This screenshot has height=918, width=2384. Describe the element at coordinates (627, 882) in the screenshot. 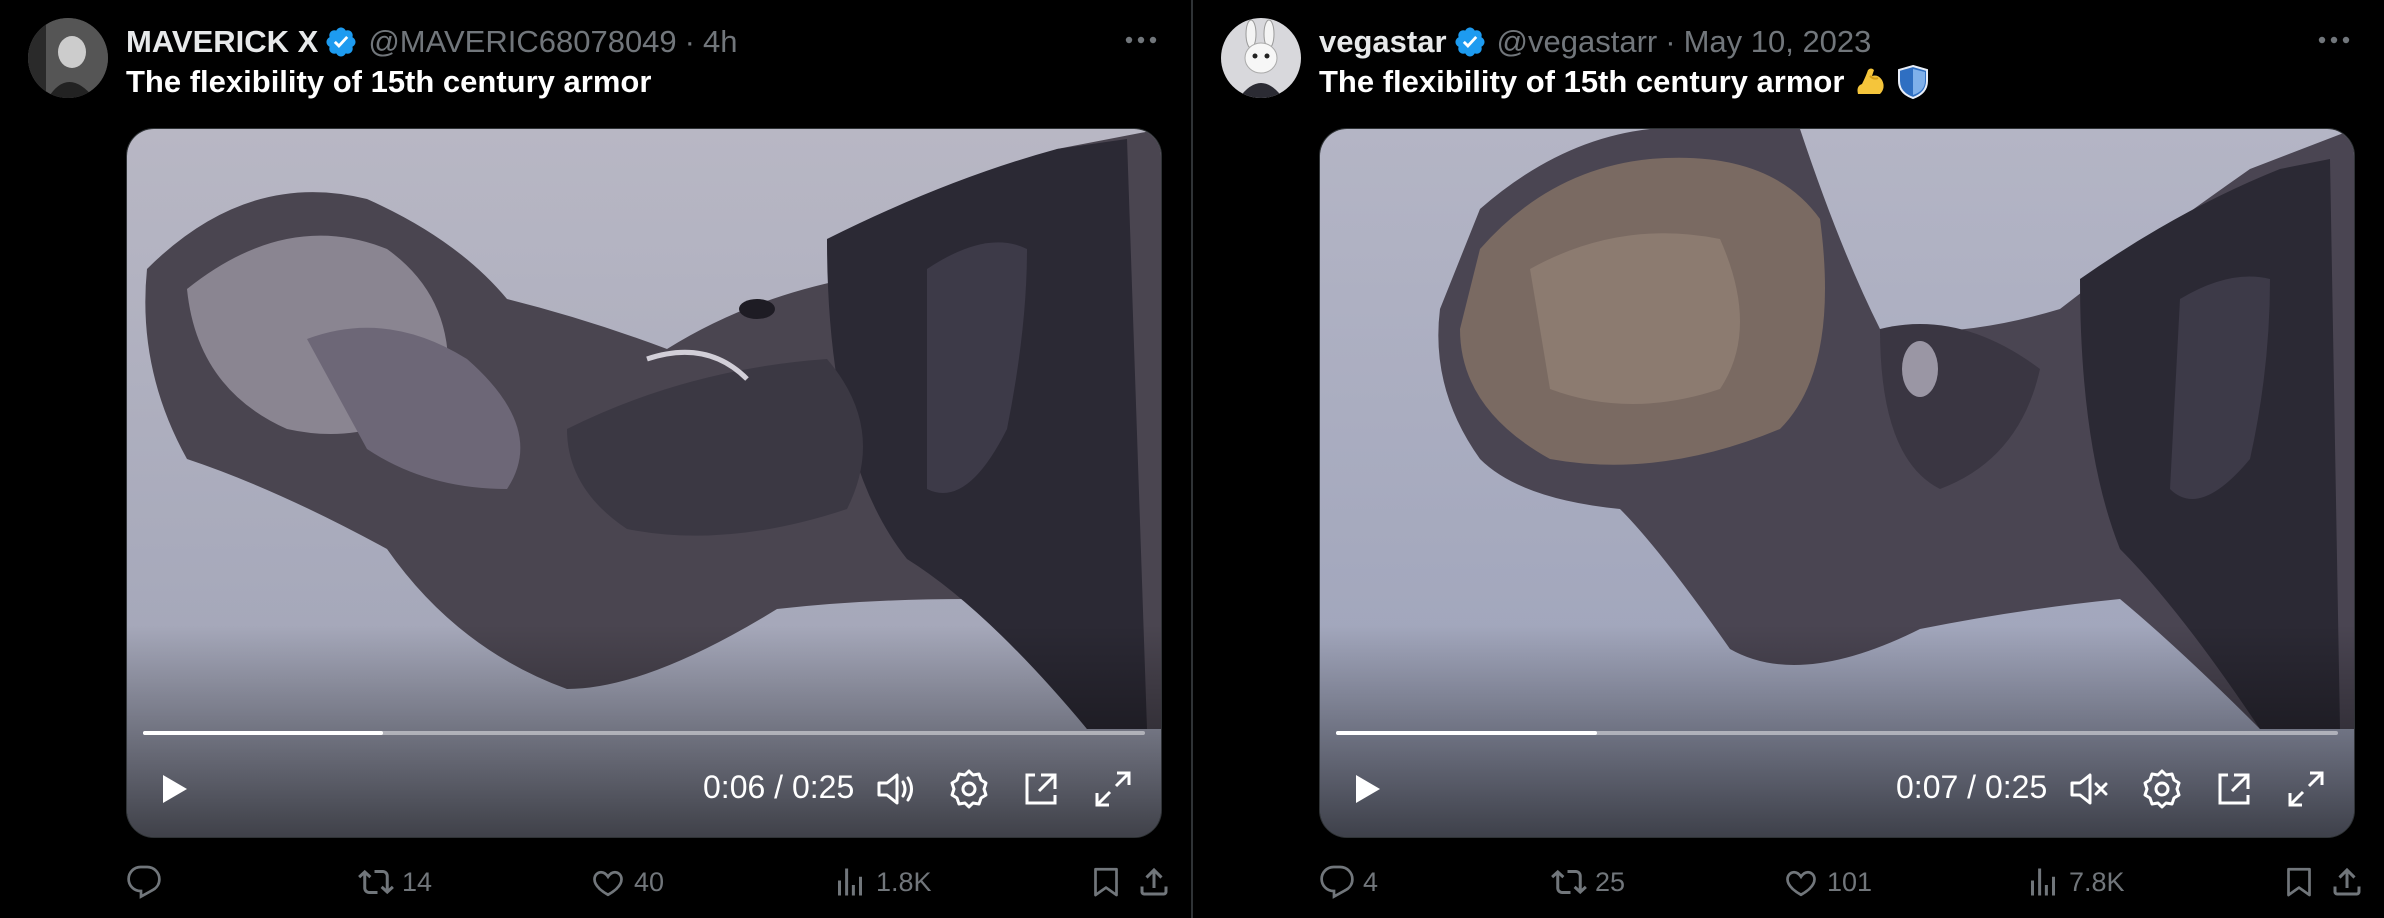

I see `like-button: 40` at that location.